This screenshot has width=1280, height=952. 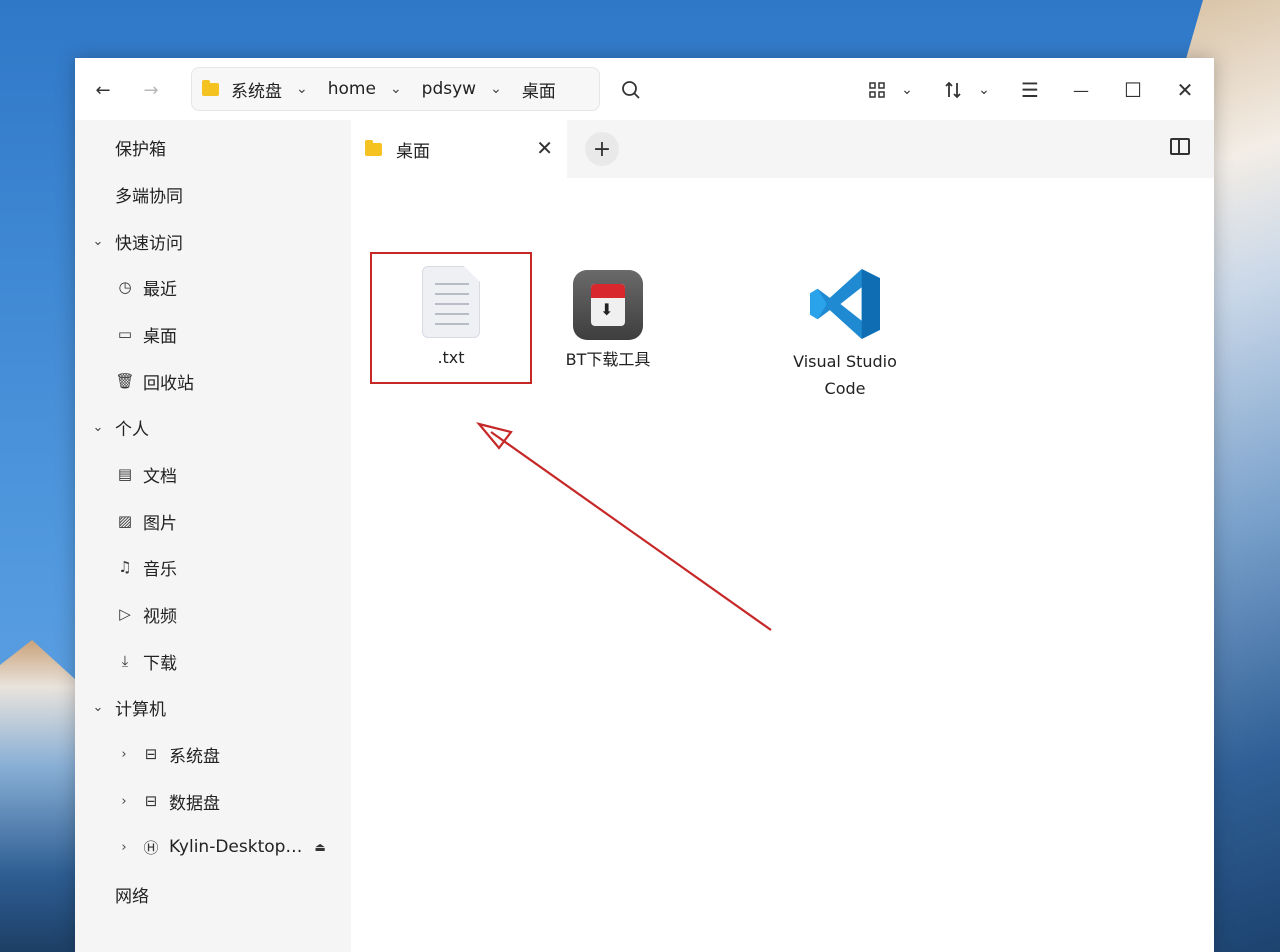 I want to click on menu-button: ☰, so click(x=1030, y=90).